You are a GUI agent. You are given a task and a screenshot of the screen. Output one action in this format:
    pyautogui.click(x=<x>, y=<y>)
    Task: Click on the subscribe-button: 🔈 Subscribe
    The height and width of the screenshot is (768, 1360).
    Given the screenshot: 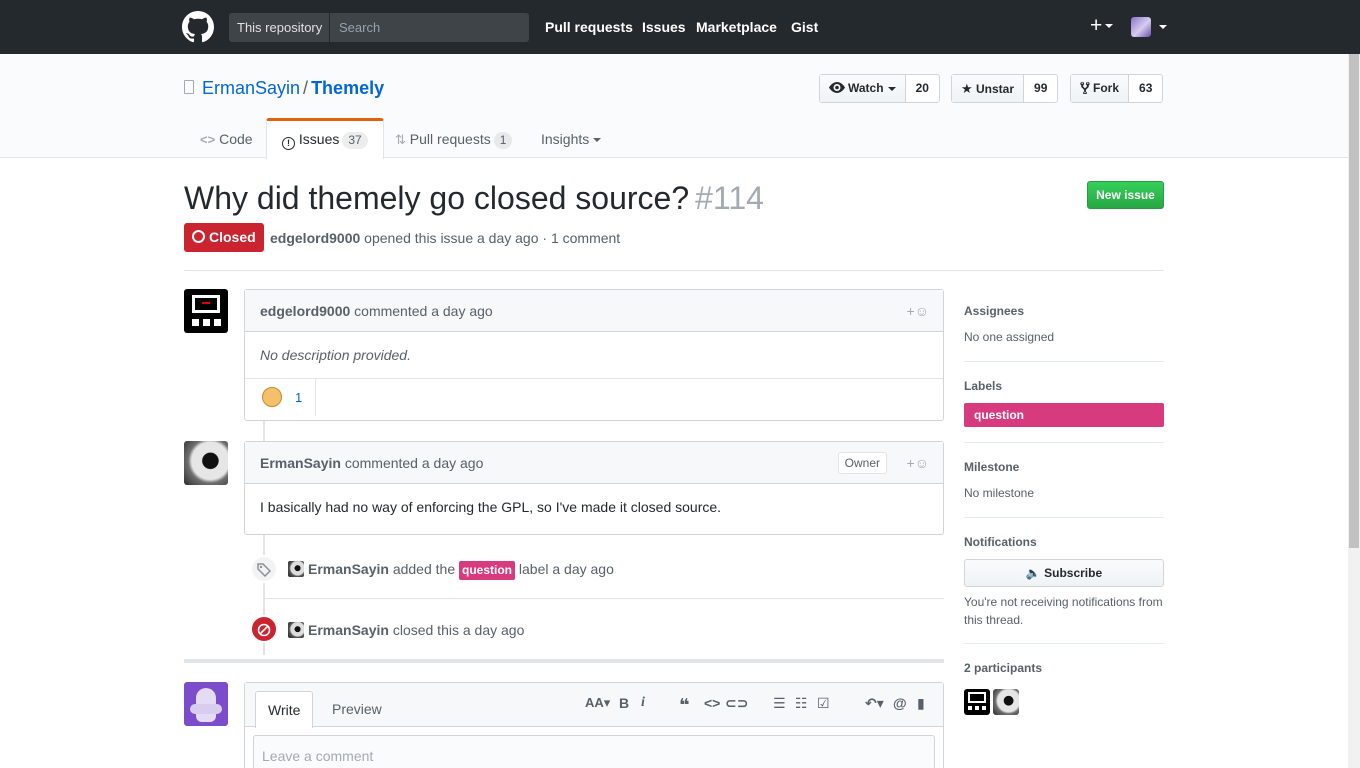 What is the action you would take?
    pyautogui.click(x=1064, y=573)
    